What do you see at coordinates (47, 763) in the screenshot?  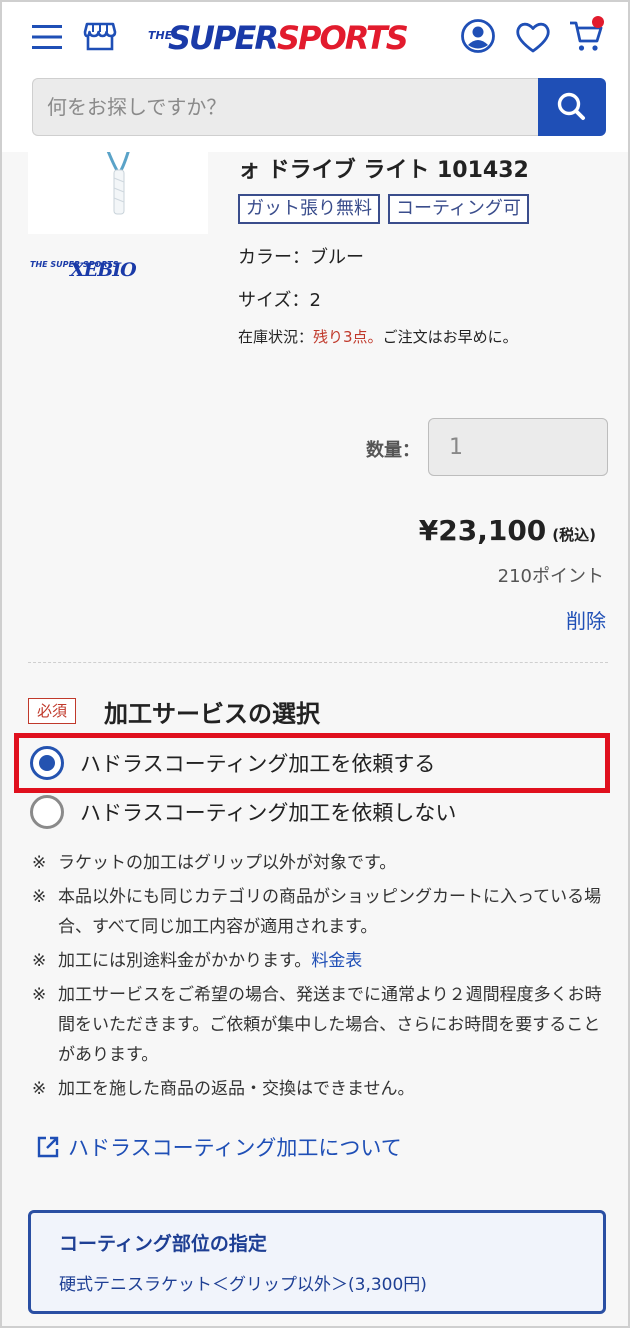 I see `radio-request-coating` at bounding box center [47, 763].